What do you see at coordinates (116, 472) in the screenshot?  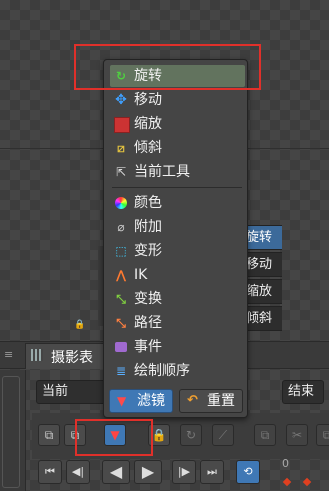 I see `play-backward-button: ◀` at bounding box center [116, 472].